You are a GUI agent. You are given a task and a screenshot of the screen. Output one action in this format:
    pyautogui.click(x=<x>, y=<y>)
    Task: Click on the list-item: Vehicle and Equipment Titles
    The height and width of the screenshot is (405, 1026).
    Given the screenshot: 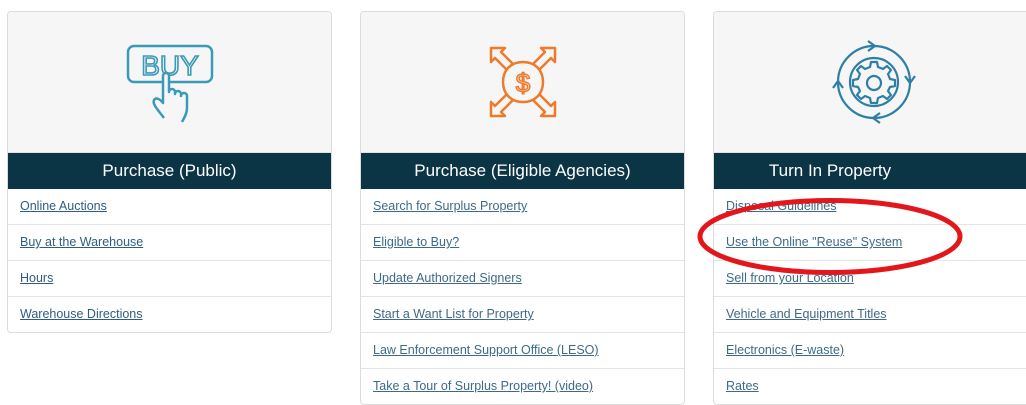 What is the action you would take?
    pyautogui.click(x=870, y=315)
    